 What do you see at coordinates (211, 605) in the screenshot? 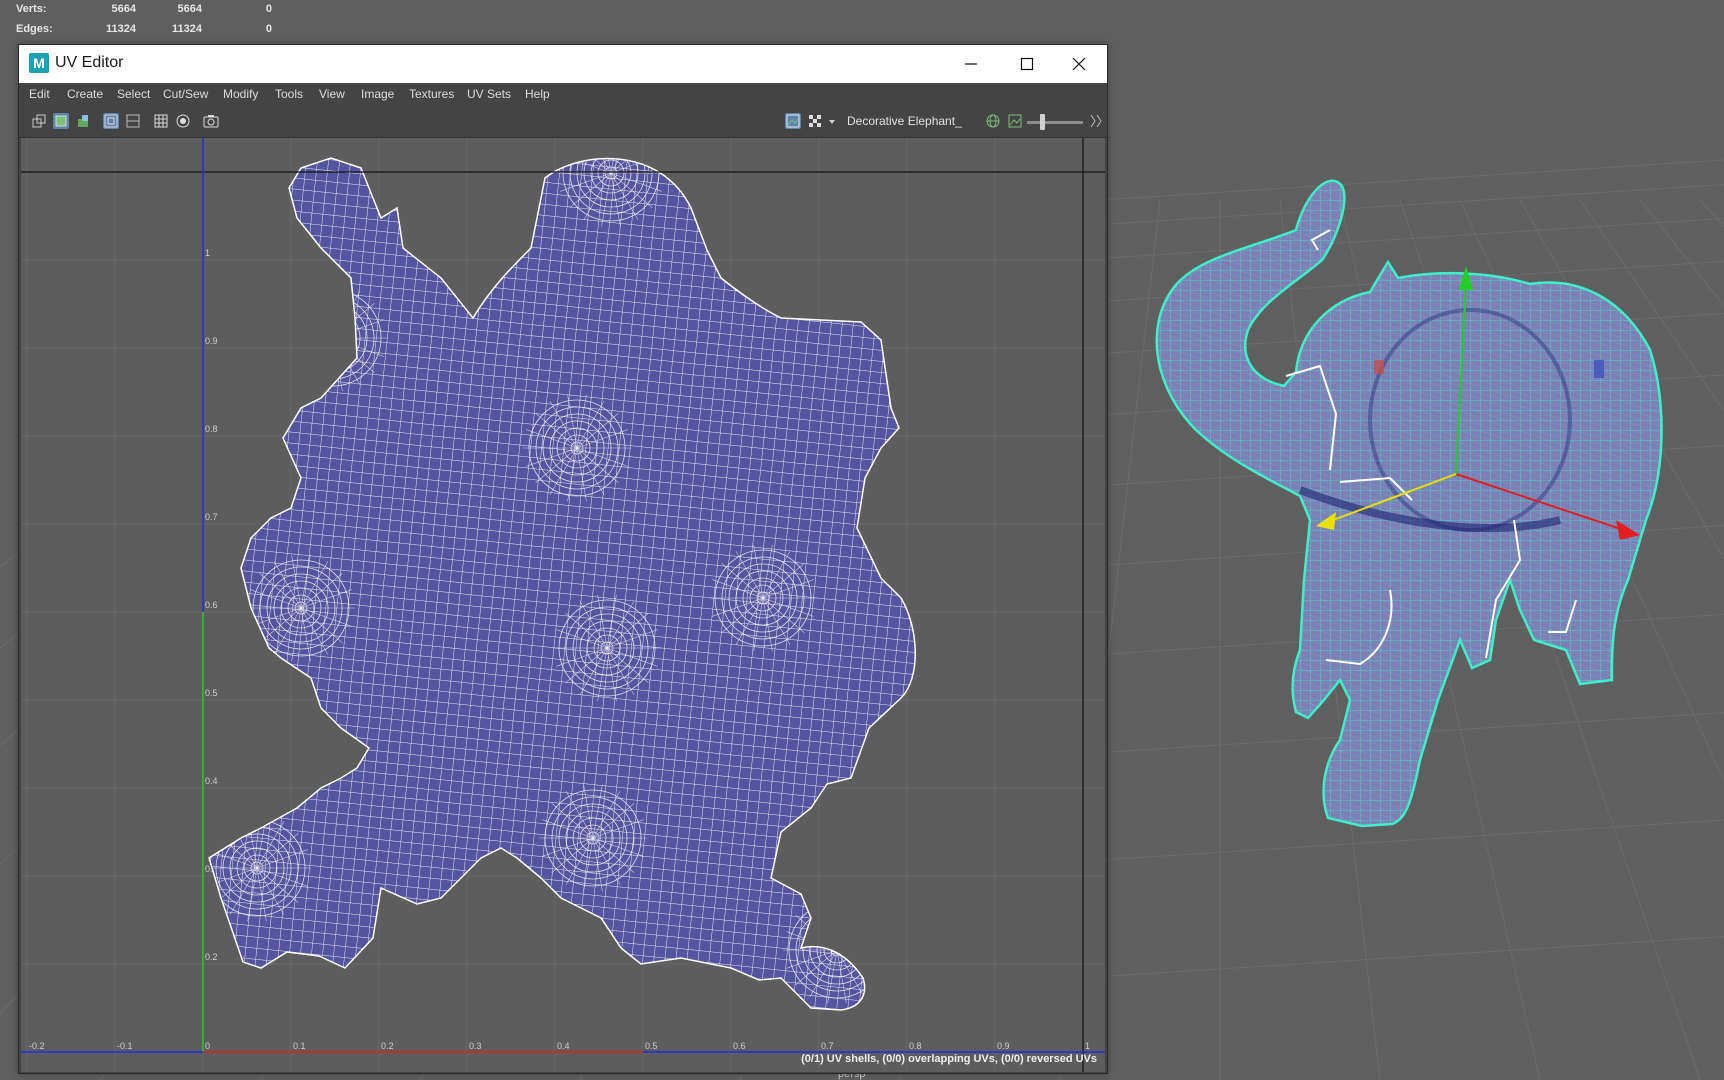
I see `uv-y-tick-label: 0.6` at bounding box center [211, 605].